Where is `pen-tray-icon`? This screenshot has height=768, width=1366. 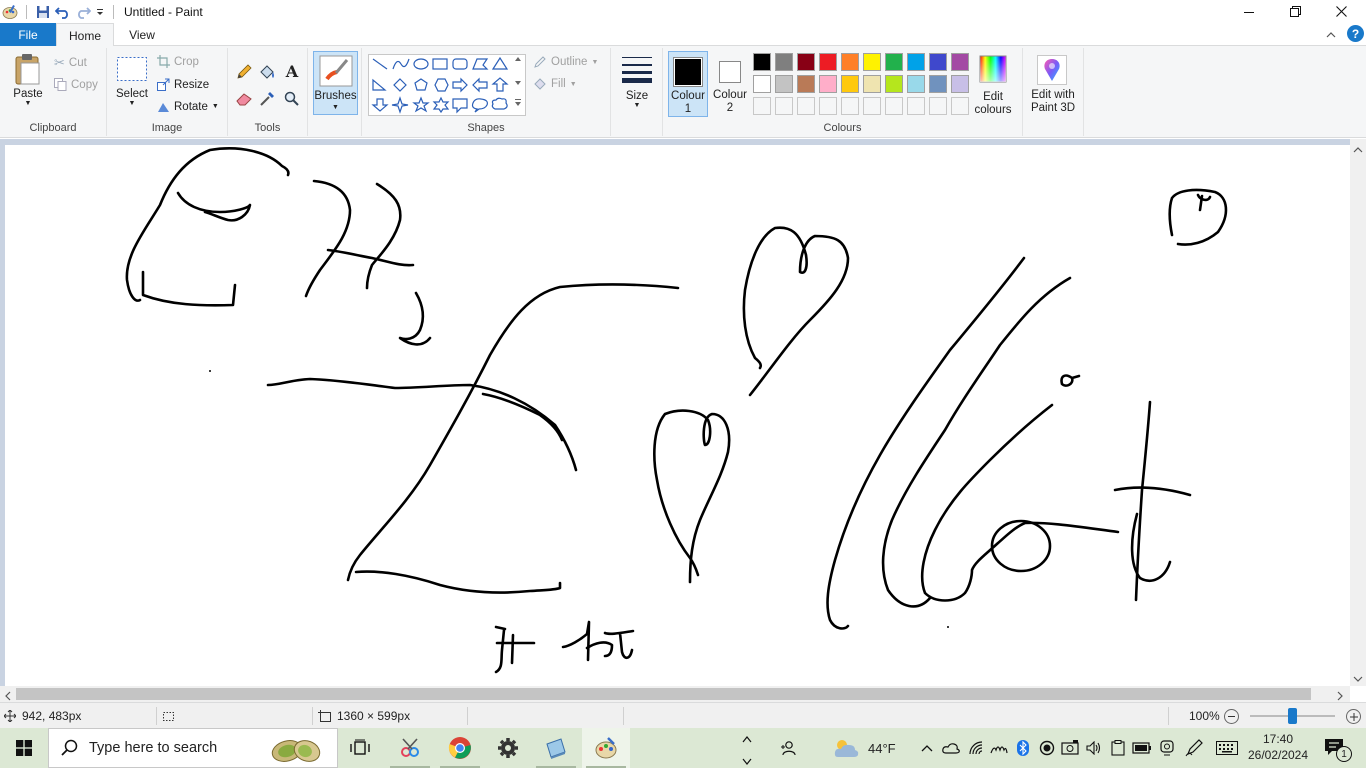
pen-tray-icon is located at coordinates (1194, 748).